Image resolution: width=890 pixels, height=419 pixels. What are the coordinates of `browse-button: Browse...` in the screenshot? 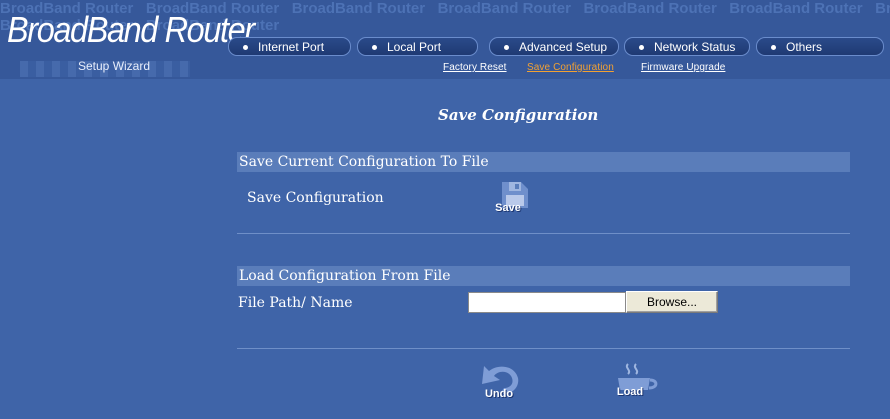 It's located at (672, 302).